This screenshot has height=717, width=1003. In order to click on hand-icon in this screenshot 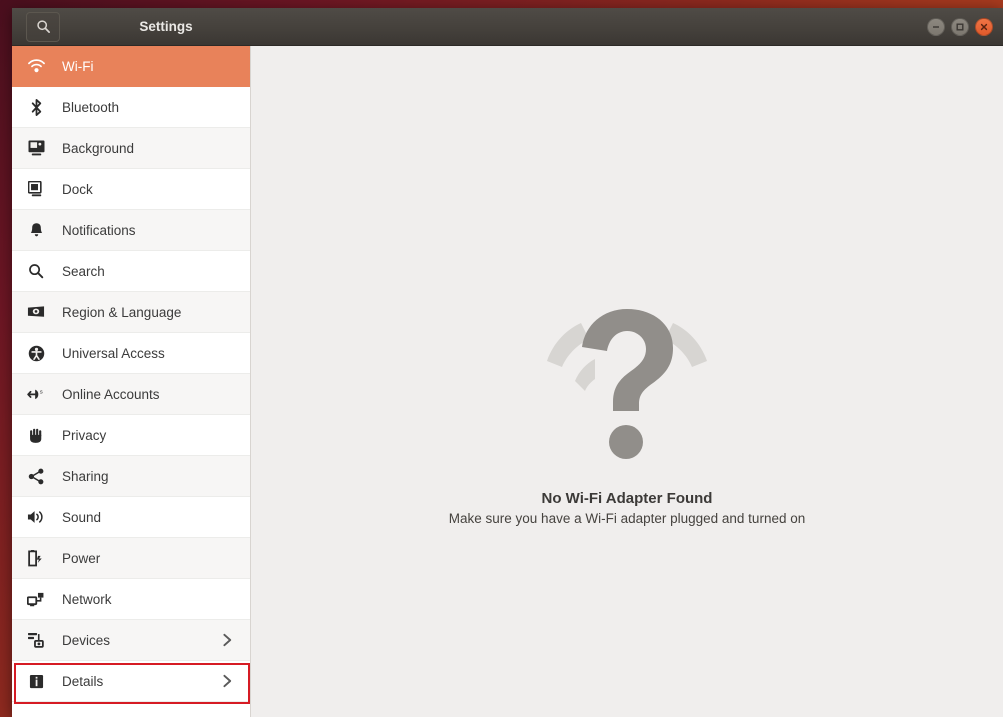, I will do `click(36, 435)`.